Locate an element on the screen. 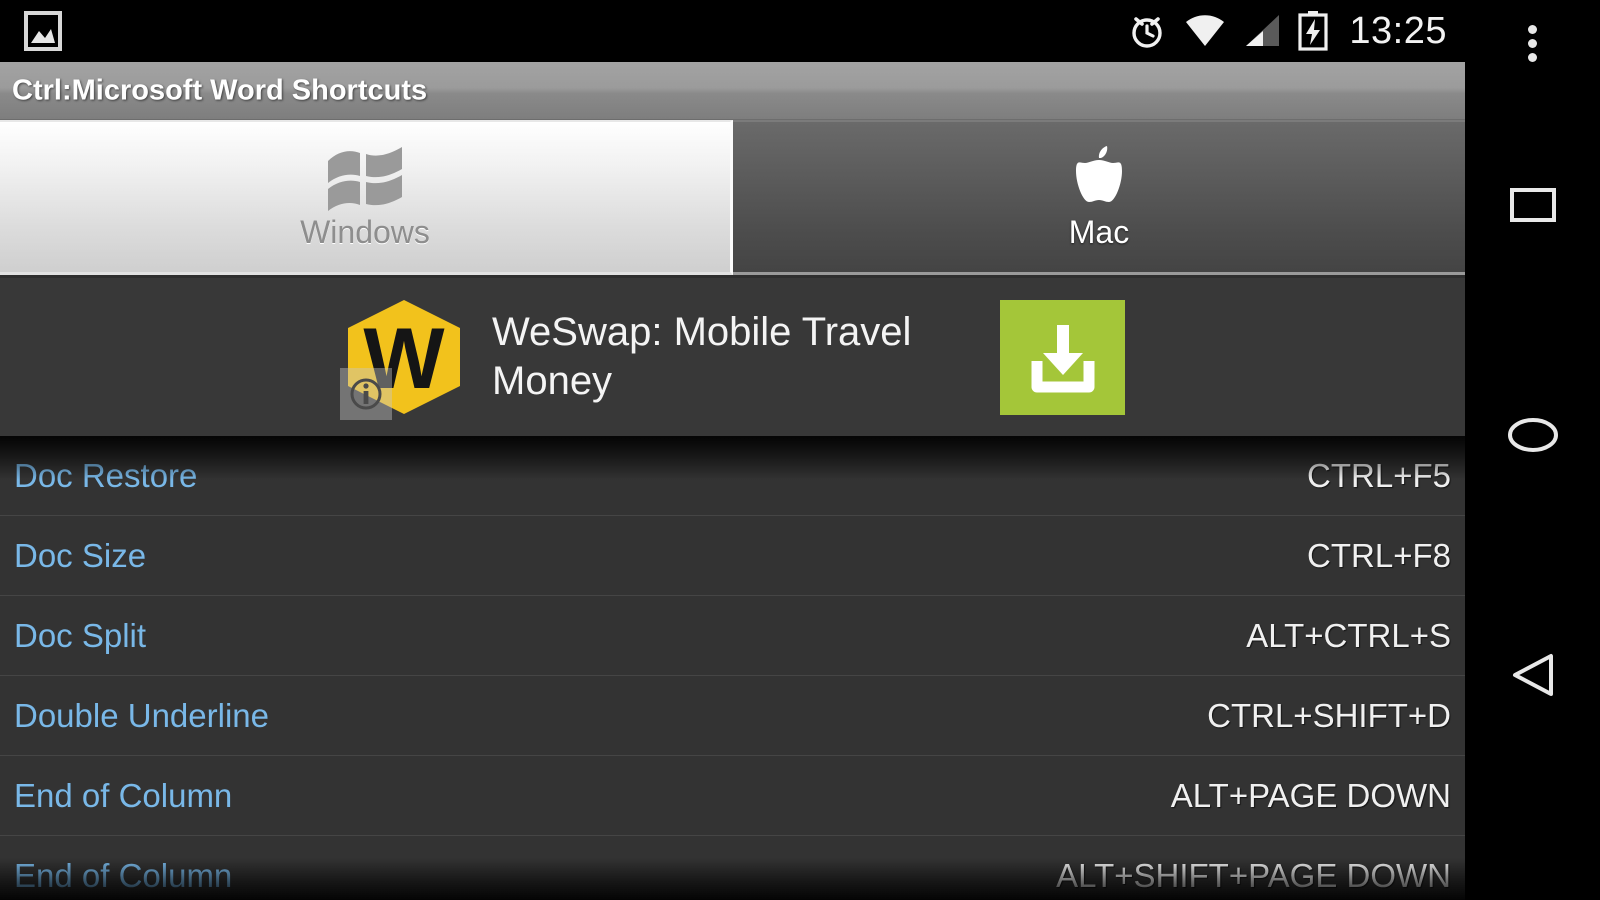 The height and width of the screenshot is (900, 1600). apple-logo-icon is located at coordinates (1099, 179).